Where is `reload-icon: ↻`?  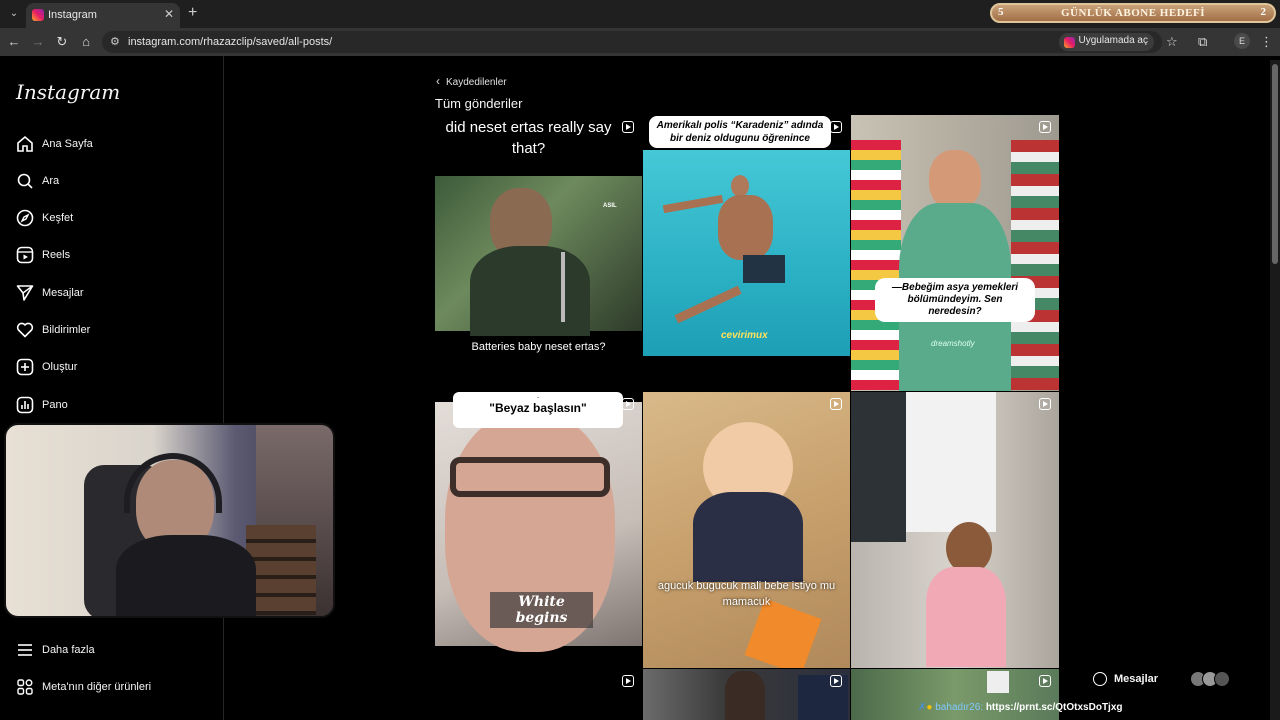 reload-icon: ↻ is located at coordinates (62, 42).